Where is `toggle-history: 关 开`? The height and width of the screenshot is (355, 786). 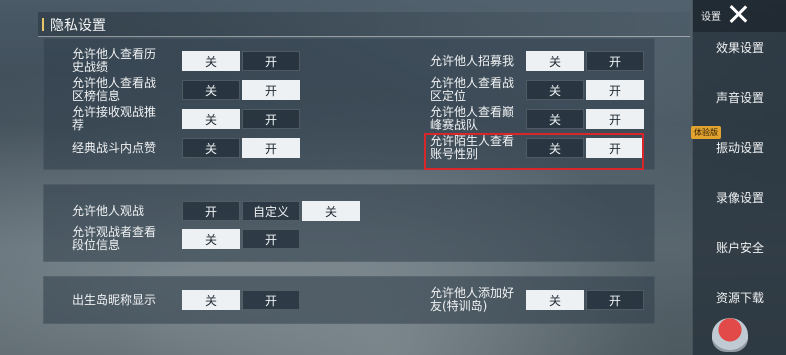
toggle-history: 关 开 is located at coordinates (242, 61).